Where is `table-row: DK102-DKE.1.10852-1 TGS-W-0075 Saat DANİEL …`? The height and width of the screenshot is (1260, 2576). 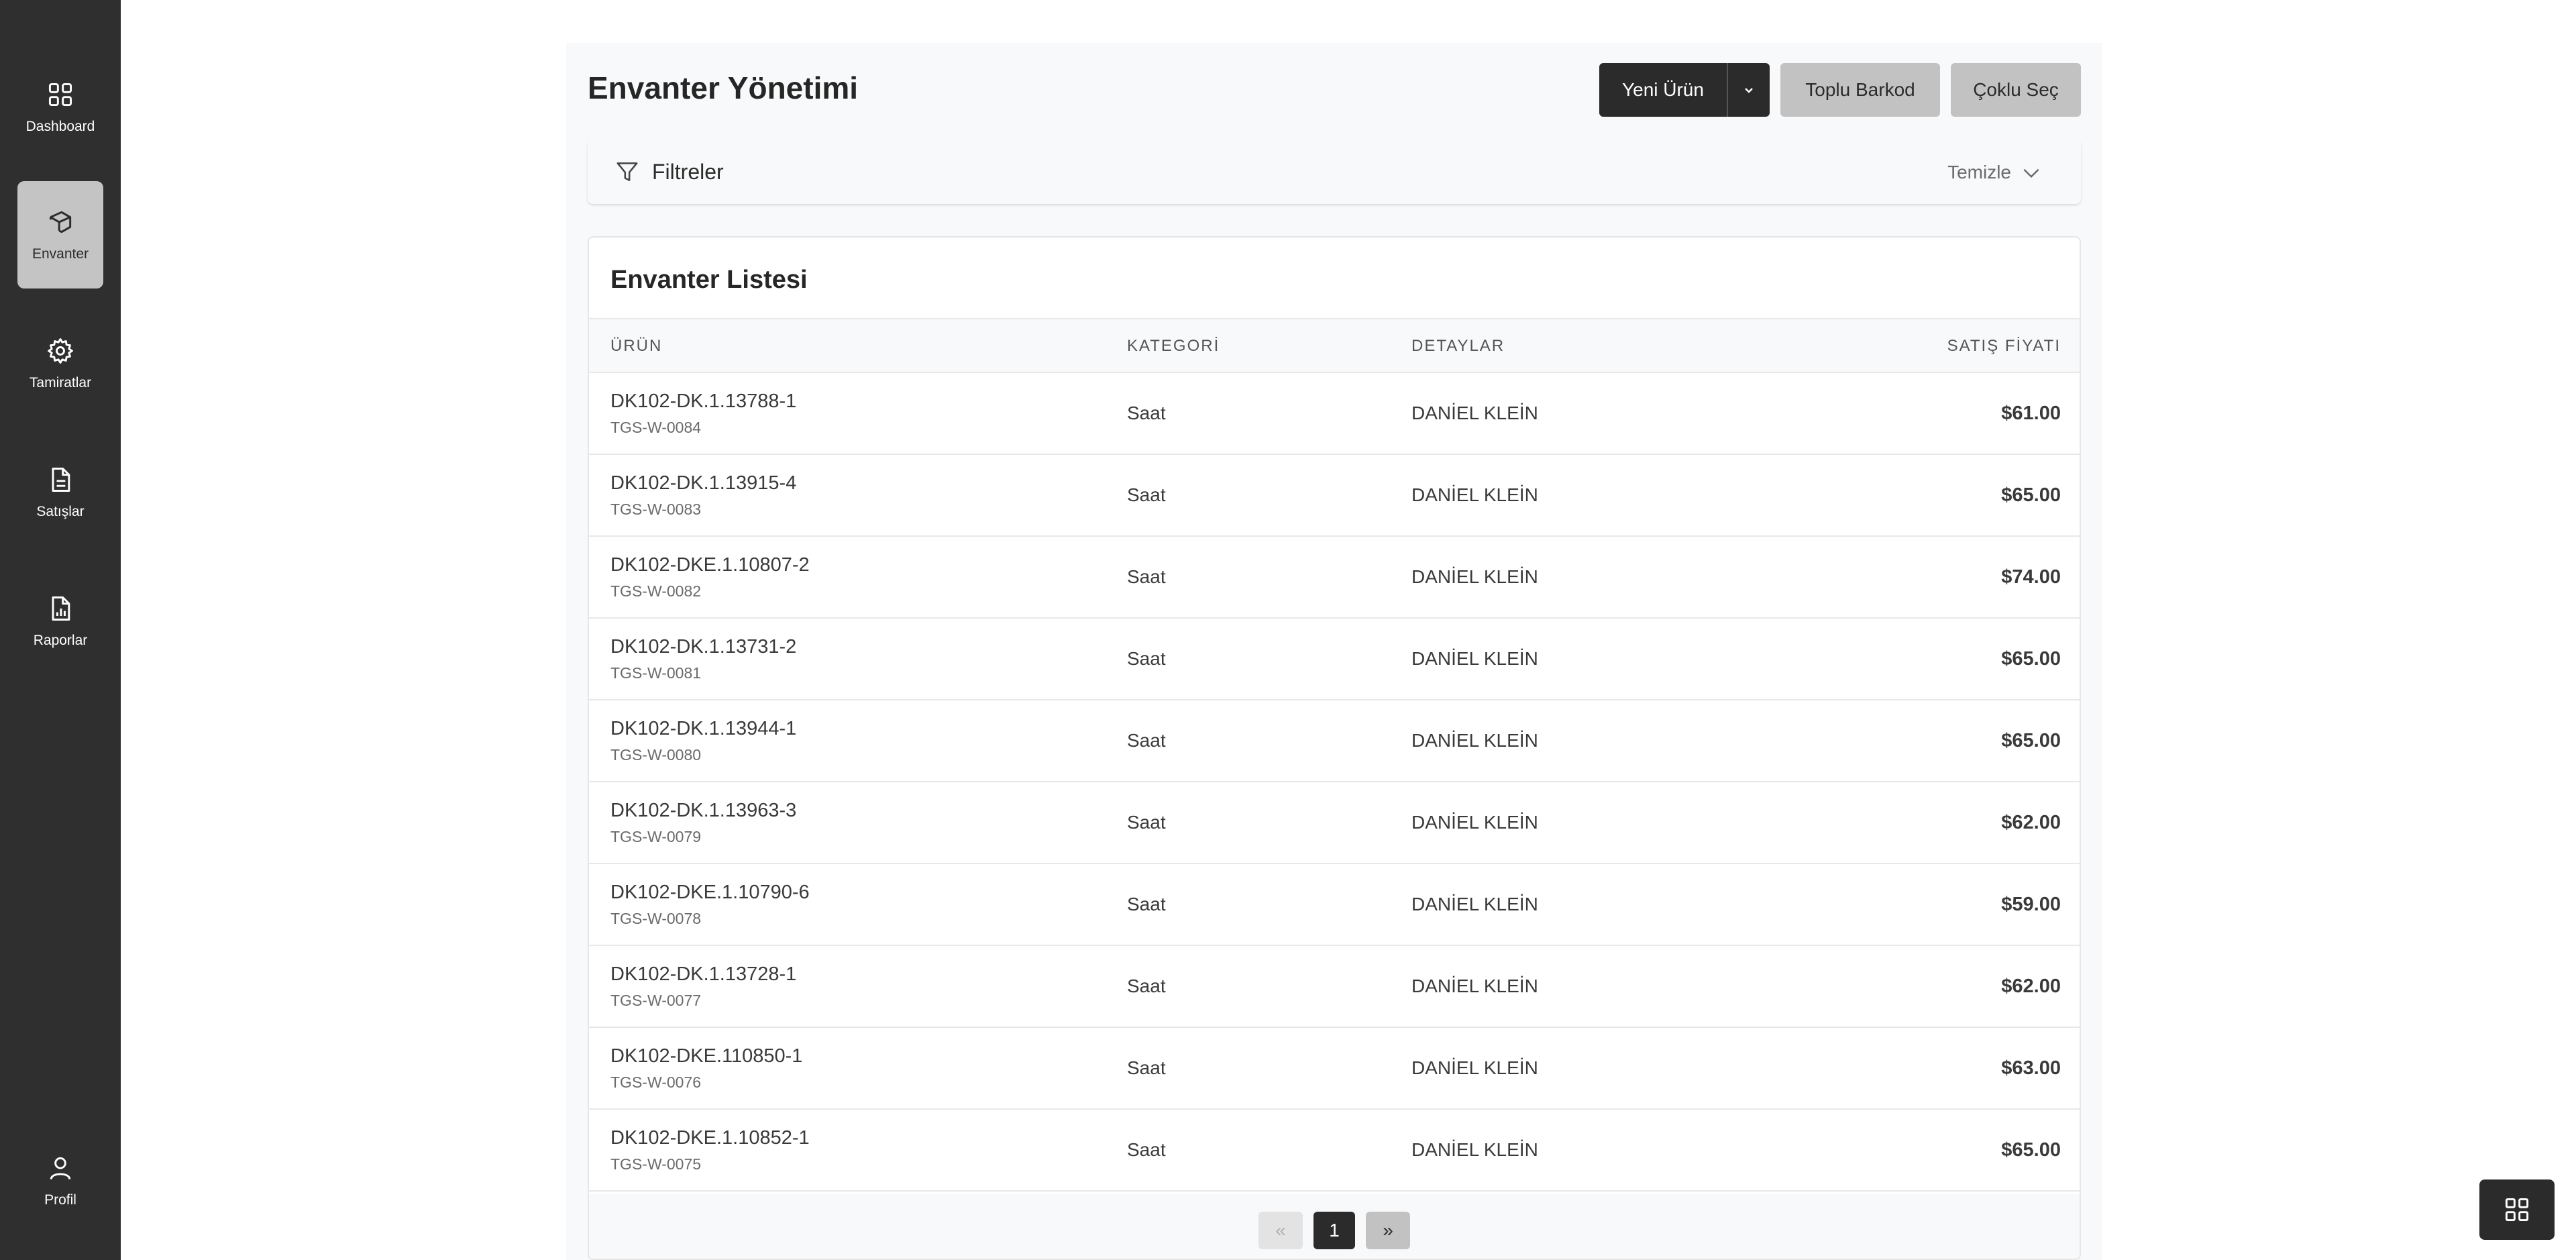 table-row: DK102-DKE.1.10852-1 TGS-W-0075 Saat DANİEL … is located at coordinates (1334, 1151).